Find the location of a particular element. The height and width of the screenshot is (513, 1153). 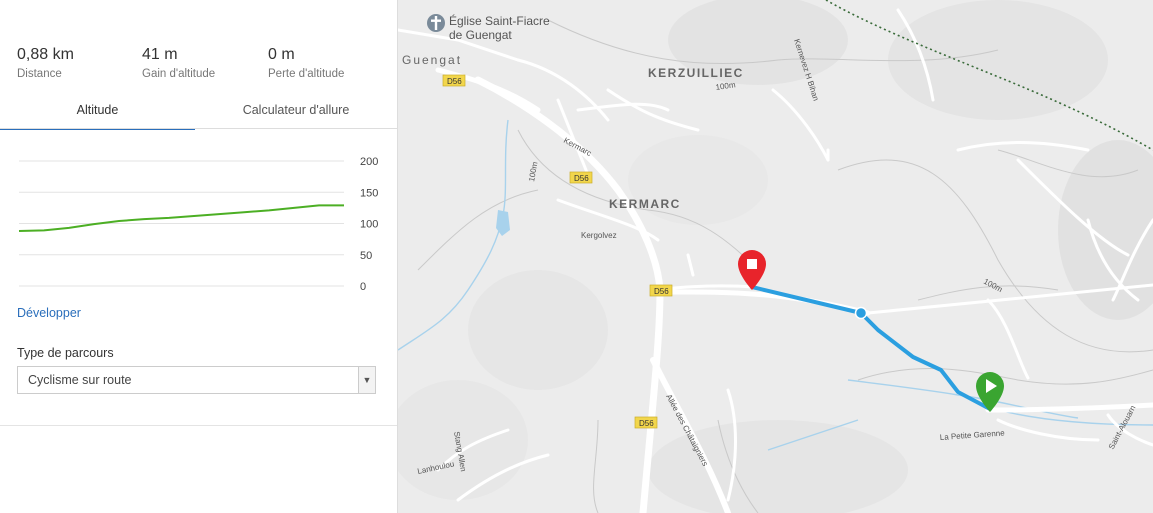

road-label-saint-alouarn: Saint-Alouarn is located at coordinates (1122, 427).